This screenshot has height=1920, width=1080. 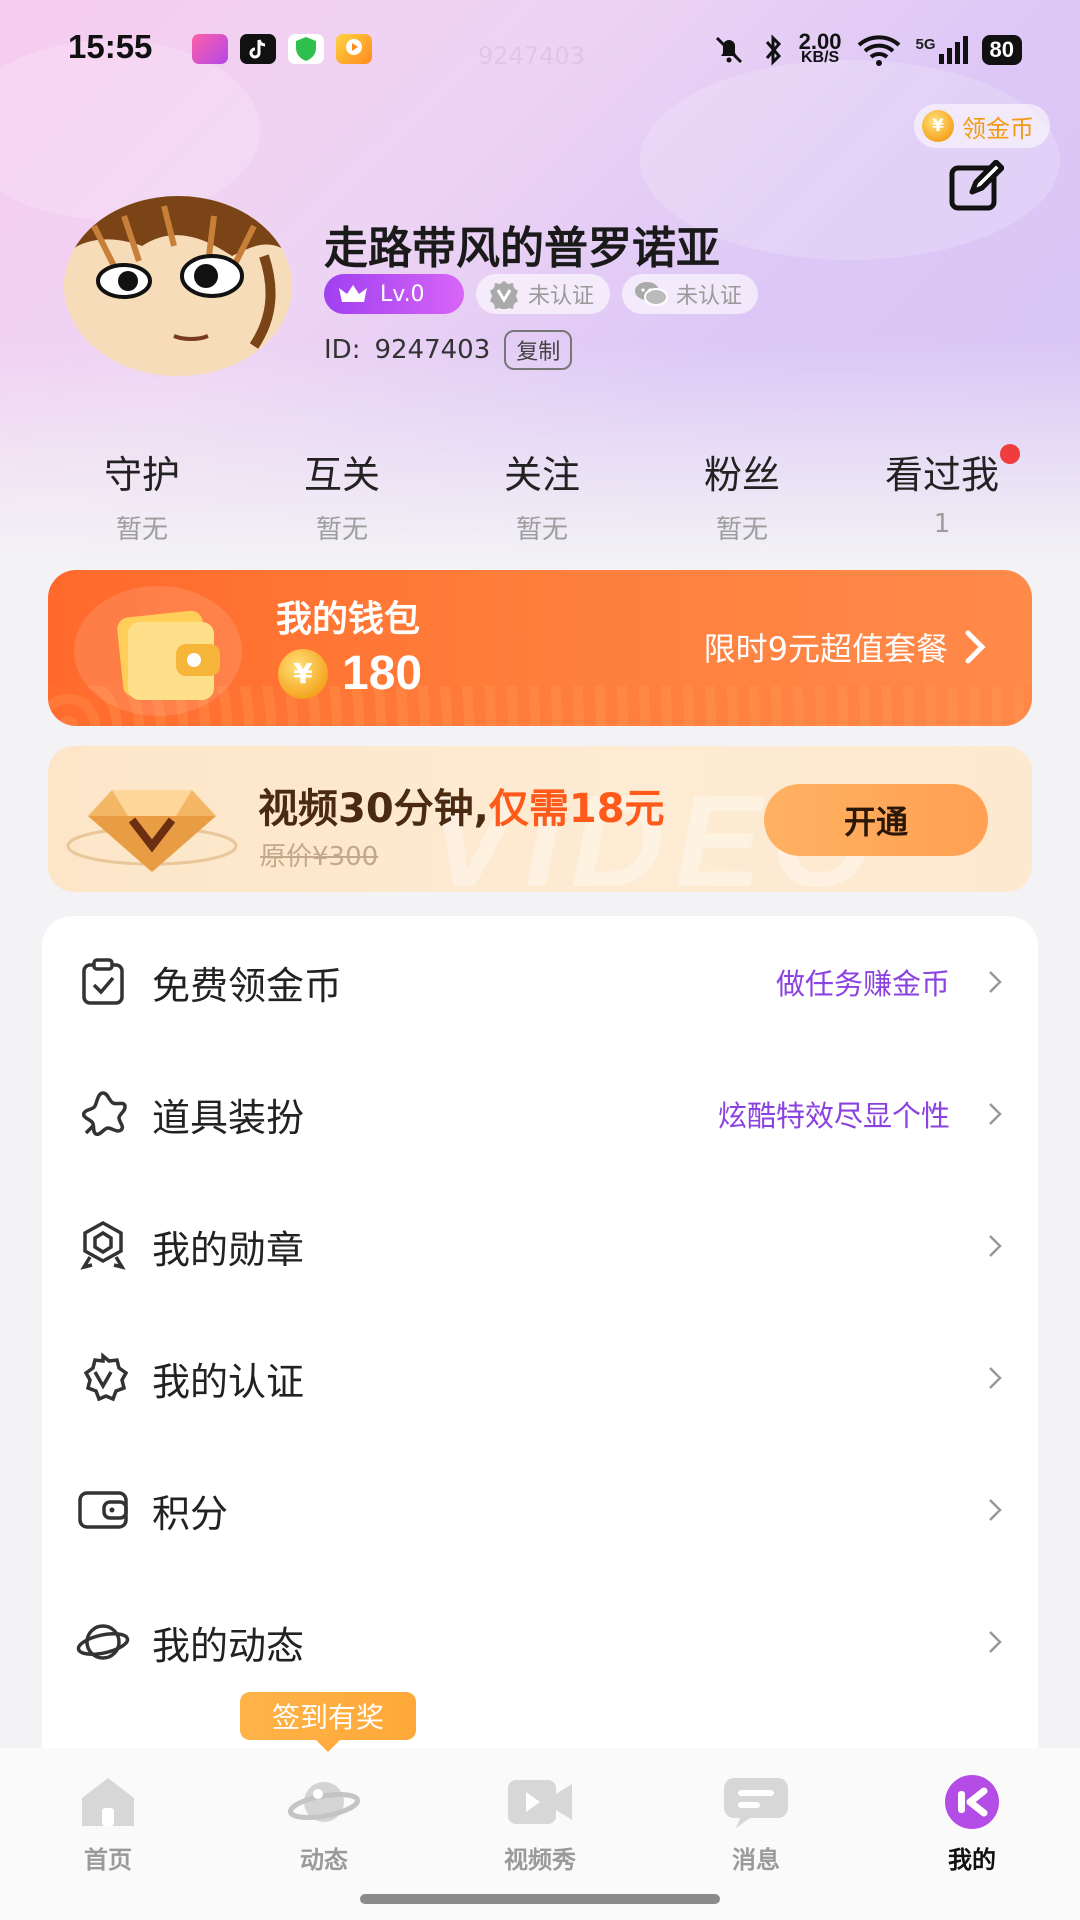 What do you see at coordinates (942, 50) in the screenshot?
I see `signal-5g: 5G` at bounding box center [942, 50].